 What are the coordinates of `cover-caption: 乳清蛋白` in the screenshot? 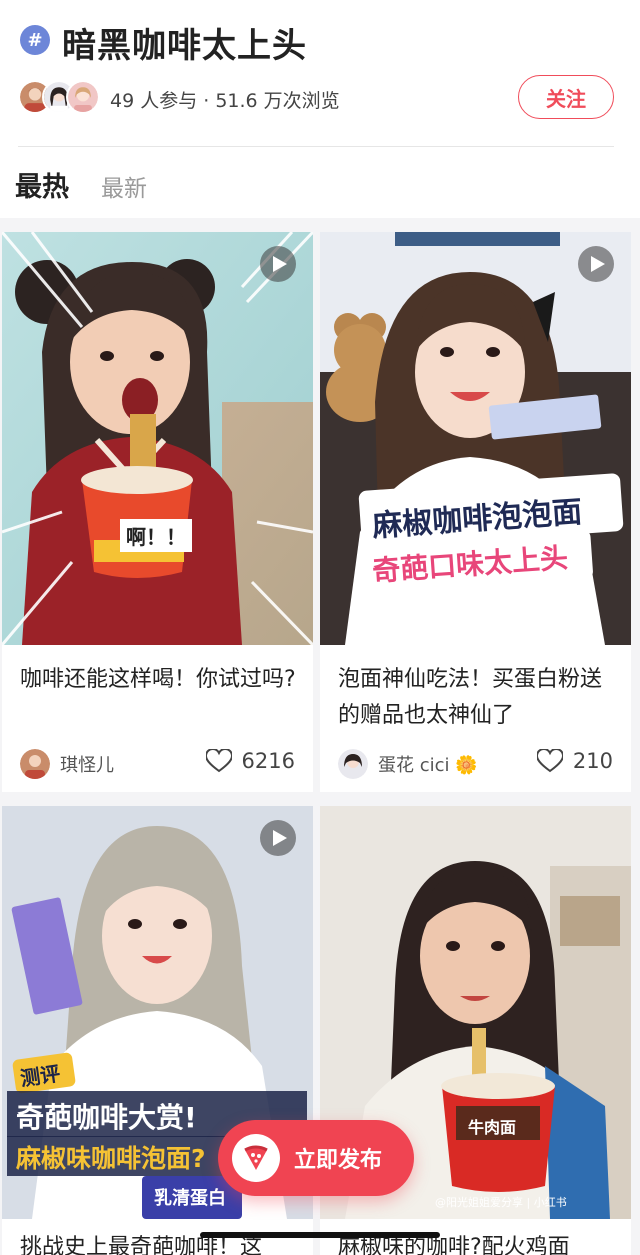 It's located at (190, 1198).